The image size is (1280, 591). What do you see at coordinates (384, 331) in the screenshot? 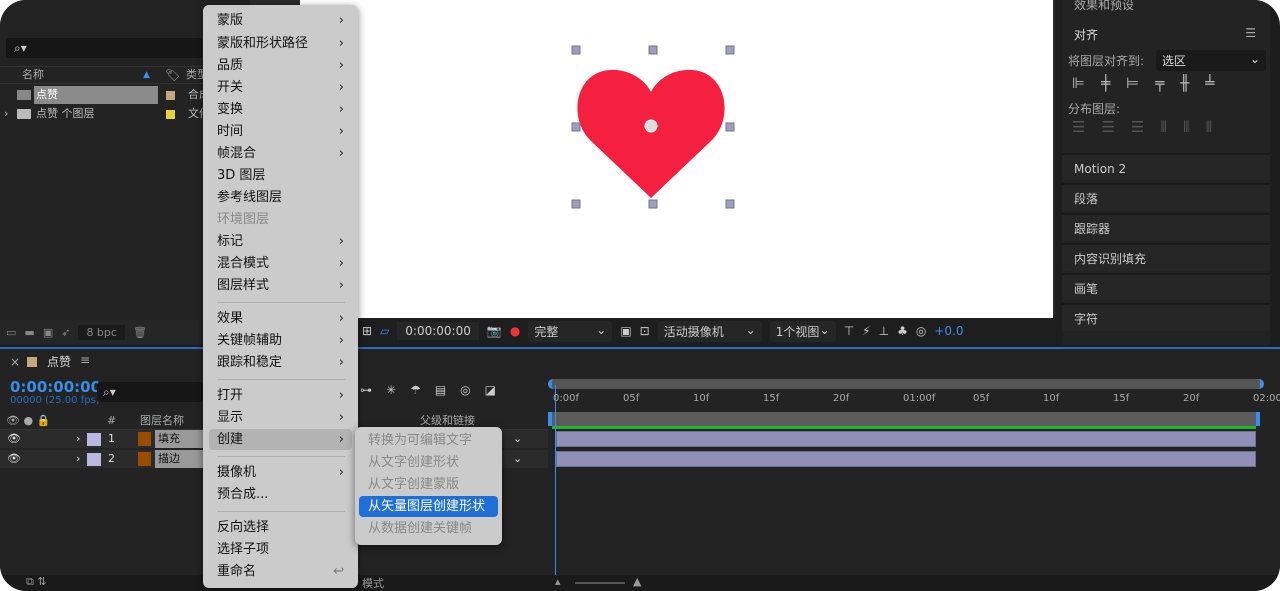
I see `mask-visibility-icon: ▱` at bounding box center [384, 331].